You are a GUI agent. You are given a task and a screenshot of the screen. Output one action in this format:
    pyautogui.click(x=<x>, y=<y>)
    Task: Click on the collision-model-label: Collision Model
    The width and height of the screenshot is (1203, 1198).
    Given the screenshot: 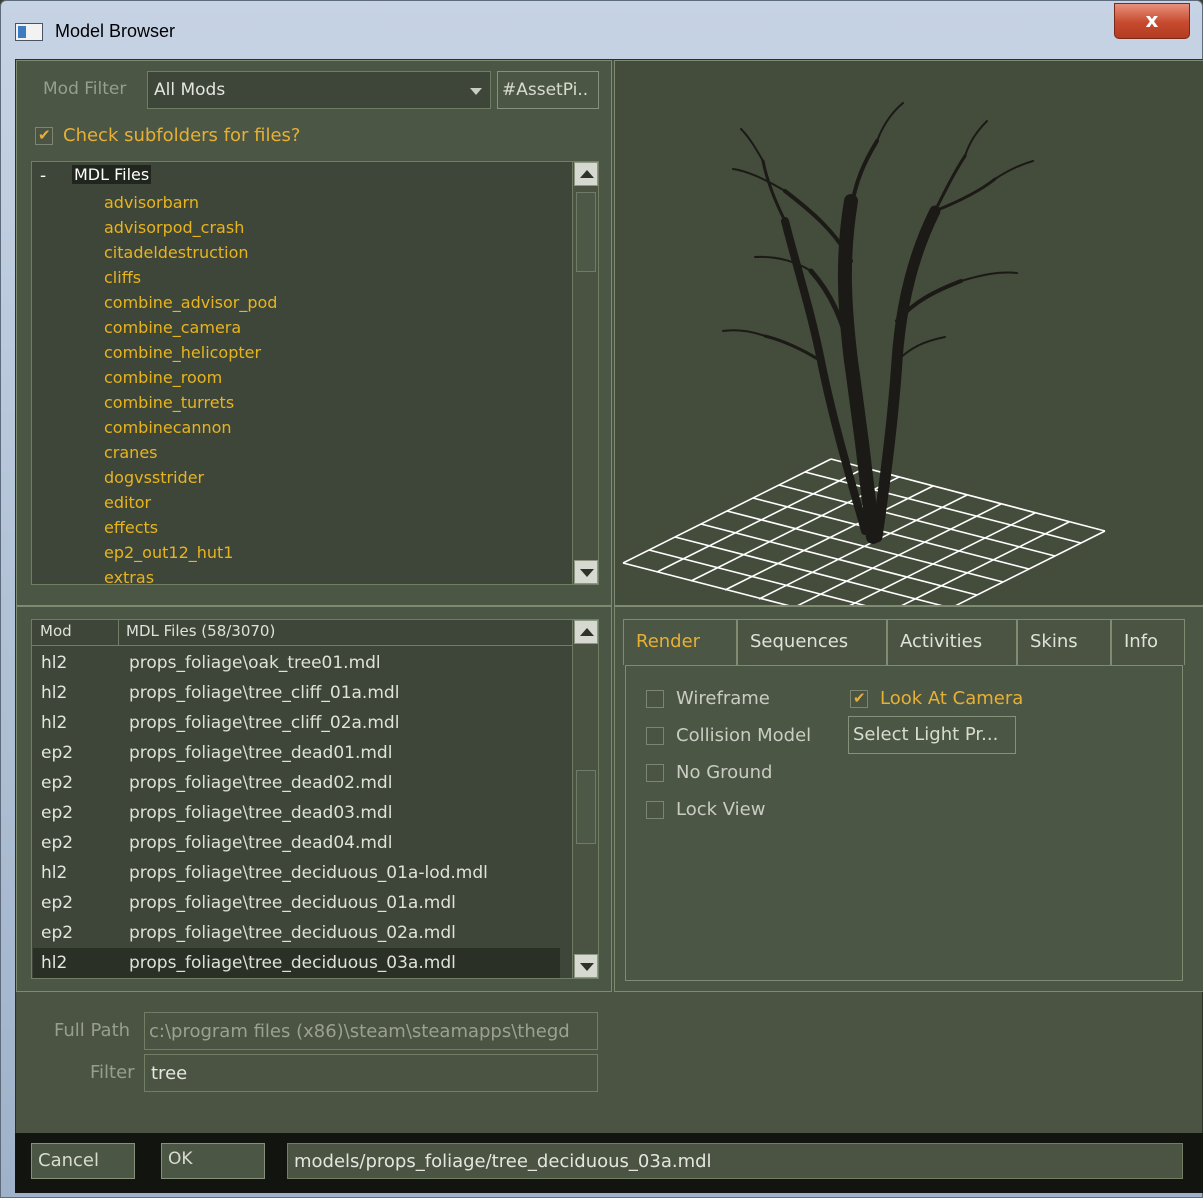 What is the action you would take?
    pyautogui.click(x=743, y=735)
    